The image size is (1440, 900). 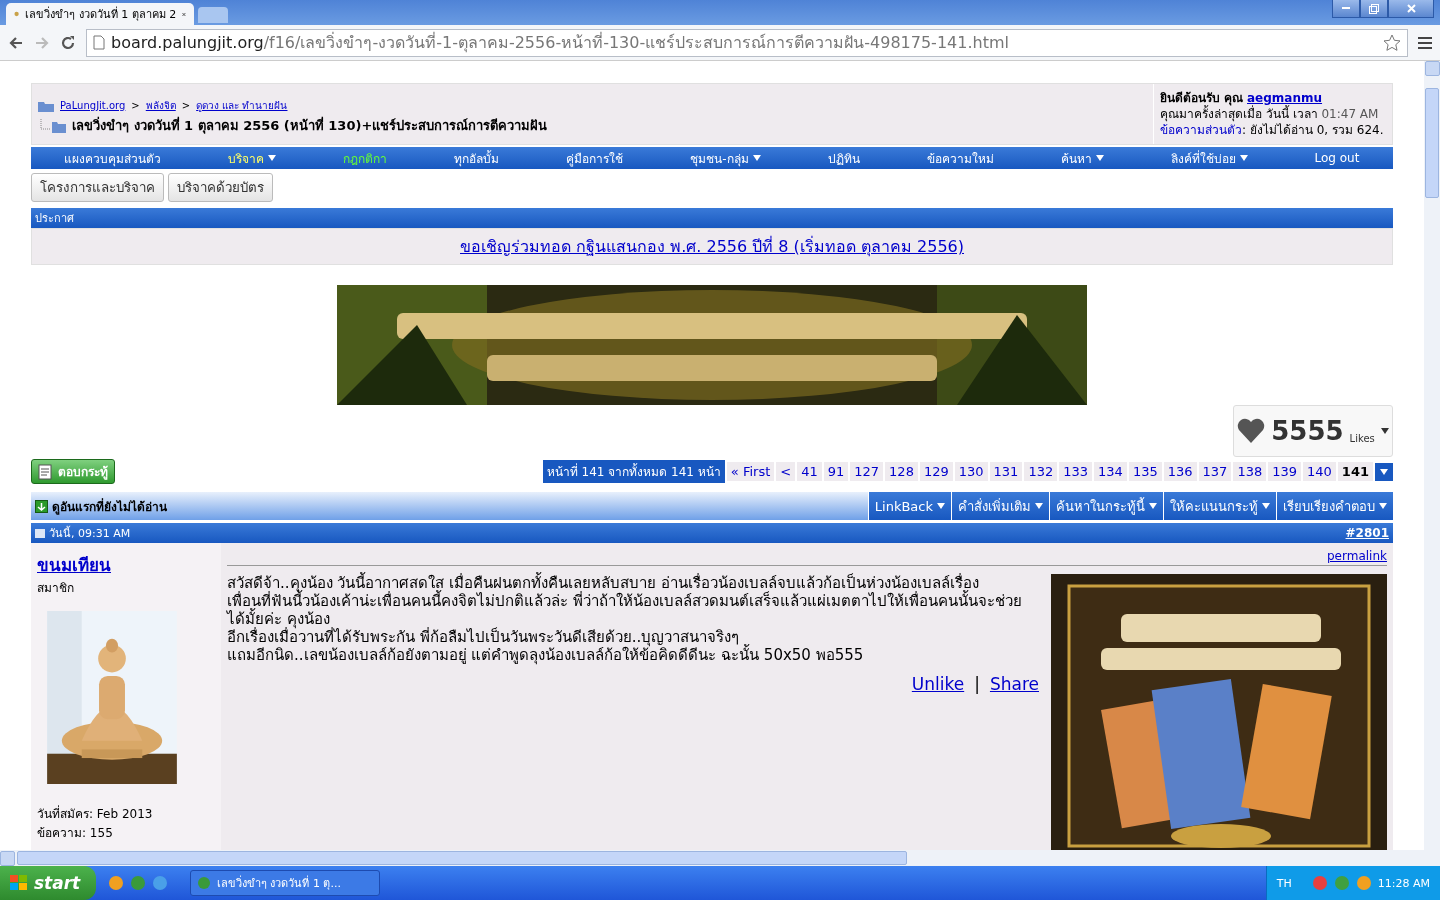 What do you see at coordinates (160, 105) in the screenshot?
I see `breadcrumb-link: พลังจิต` at bounding box center [160, 105].